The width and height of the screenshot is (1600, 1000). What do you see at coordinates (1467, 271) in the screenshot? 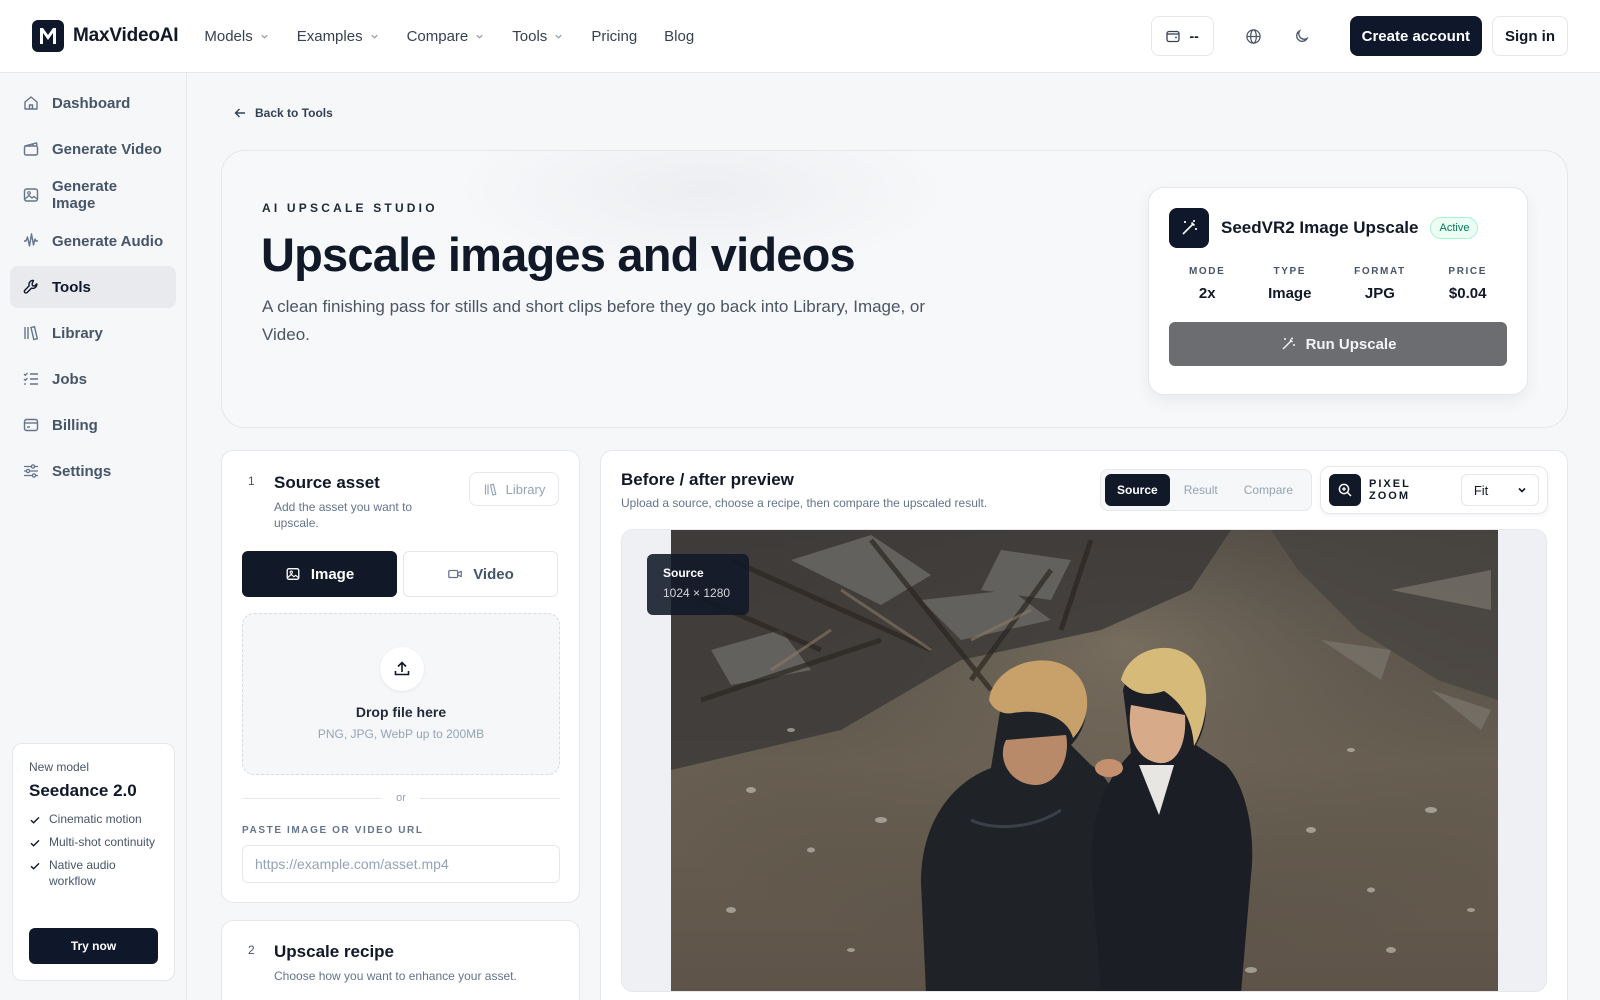
I see `stat-label: PRICE` at bounding box center [1467, 271].